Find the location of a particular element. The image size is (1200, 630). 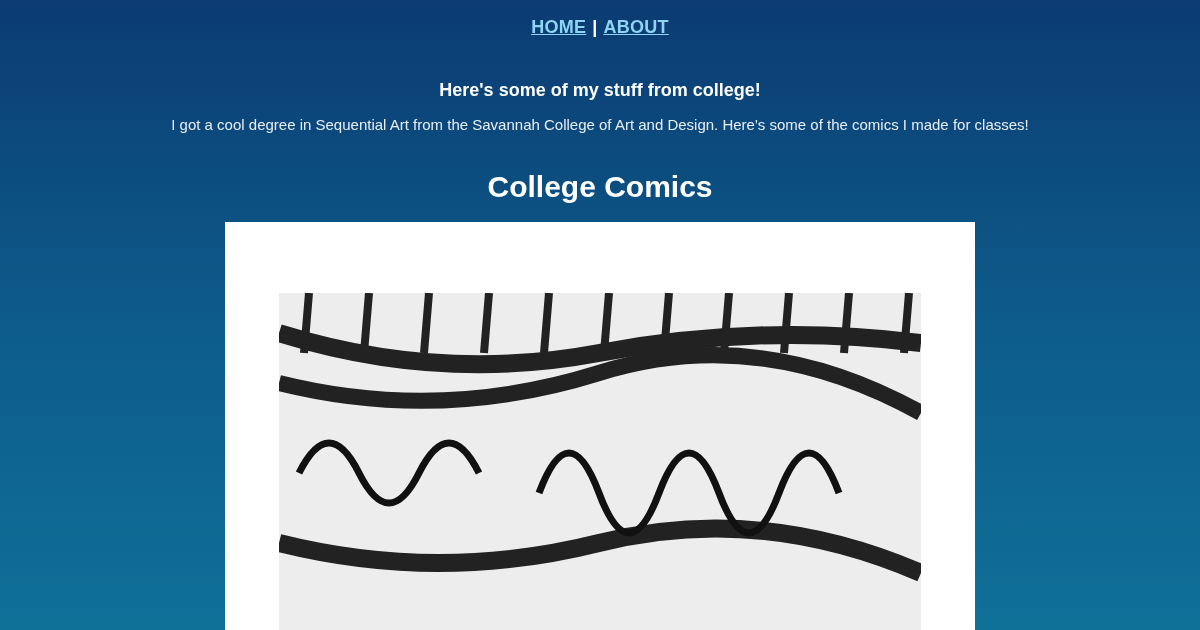

intro-heading: Here's some of my stuff from college! is located at coordinates (600, 90).